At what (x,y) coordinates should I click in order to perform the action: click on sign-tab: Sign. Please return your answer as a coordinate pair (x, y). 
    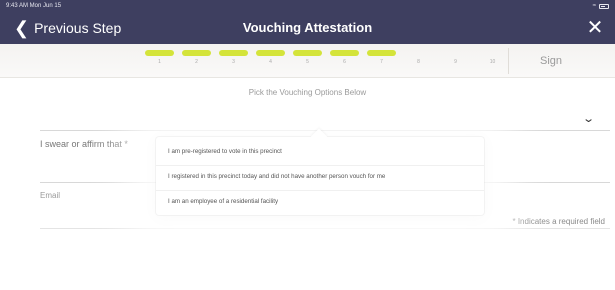
    Looking at the image, I should click on (551, 61).